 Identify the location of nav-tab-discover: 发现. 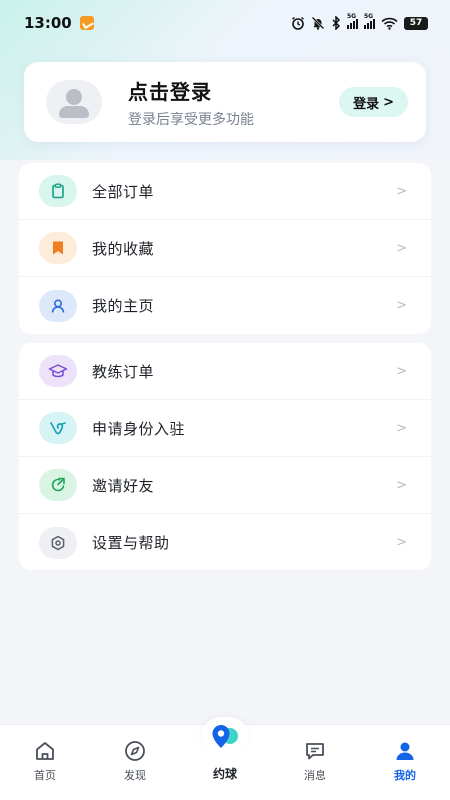
(135, 761).